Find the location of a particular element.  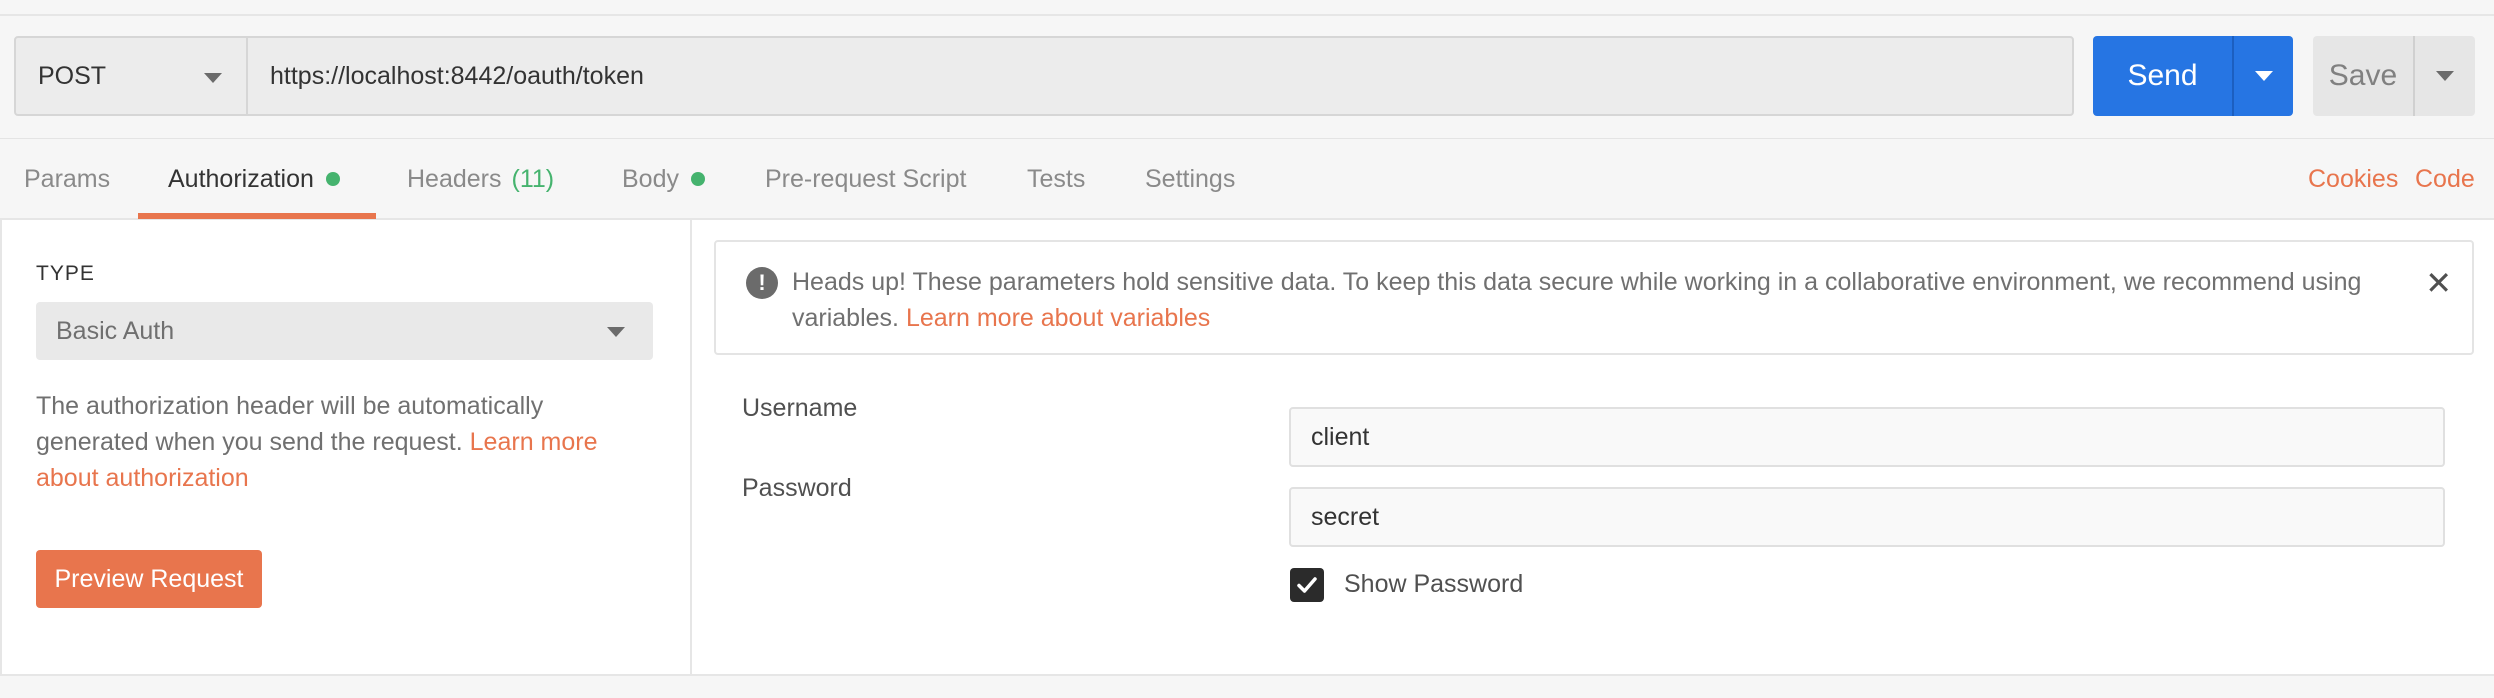

save-dropdown-button is located at coordinates (2444, 76).